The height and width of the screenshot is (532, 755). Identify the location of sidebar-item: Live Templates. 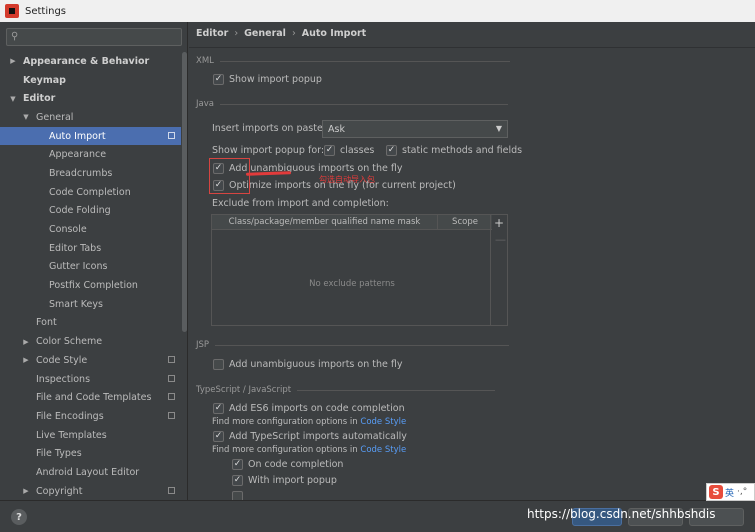
(90, 435).